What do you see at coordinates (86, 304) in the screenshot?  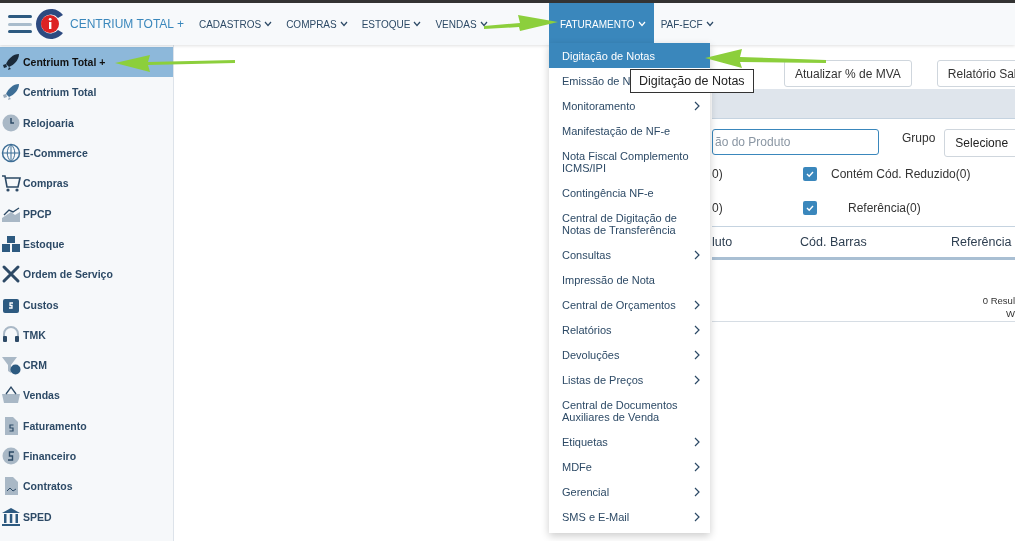 I see `sidebar-item: Custos` at bounding box center [86, 304].